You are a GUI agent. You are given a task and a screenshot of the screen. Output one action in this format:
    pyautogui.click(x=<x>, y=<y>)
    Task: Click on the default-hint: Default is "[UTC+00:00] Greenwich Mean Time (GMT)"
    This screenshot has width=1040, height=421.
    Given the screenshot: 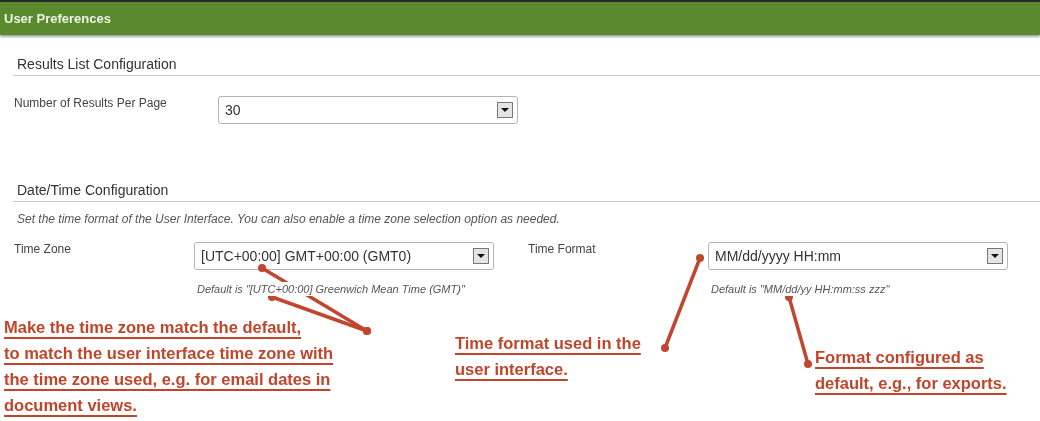 What is the action you would take?
    pyautogui.click(x=331, y=289)
    